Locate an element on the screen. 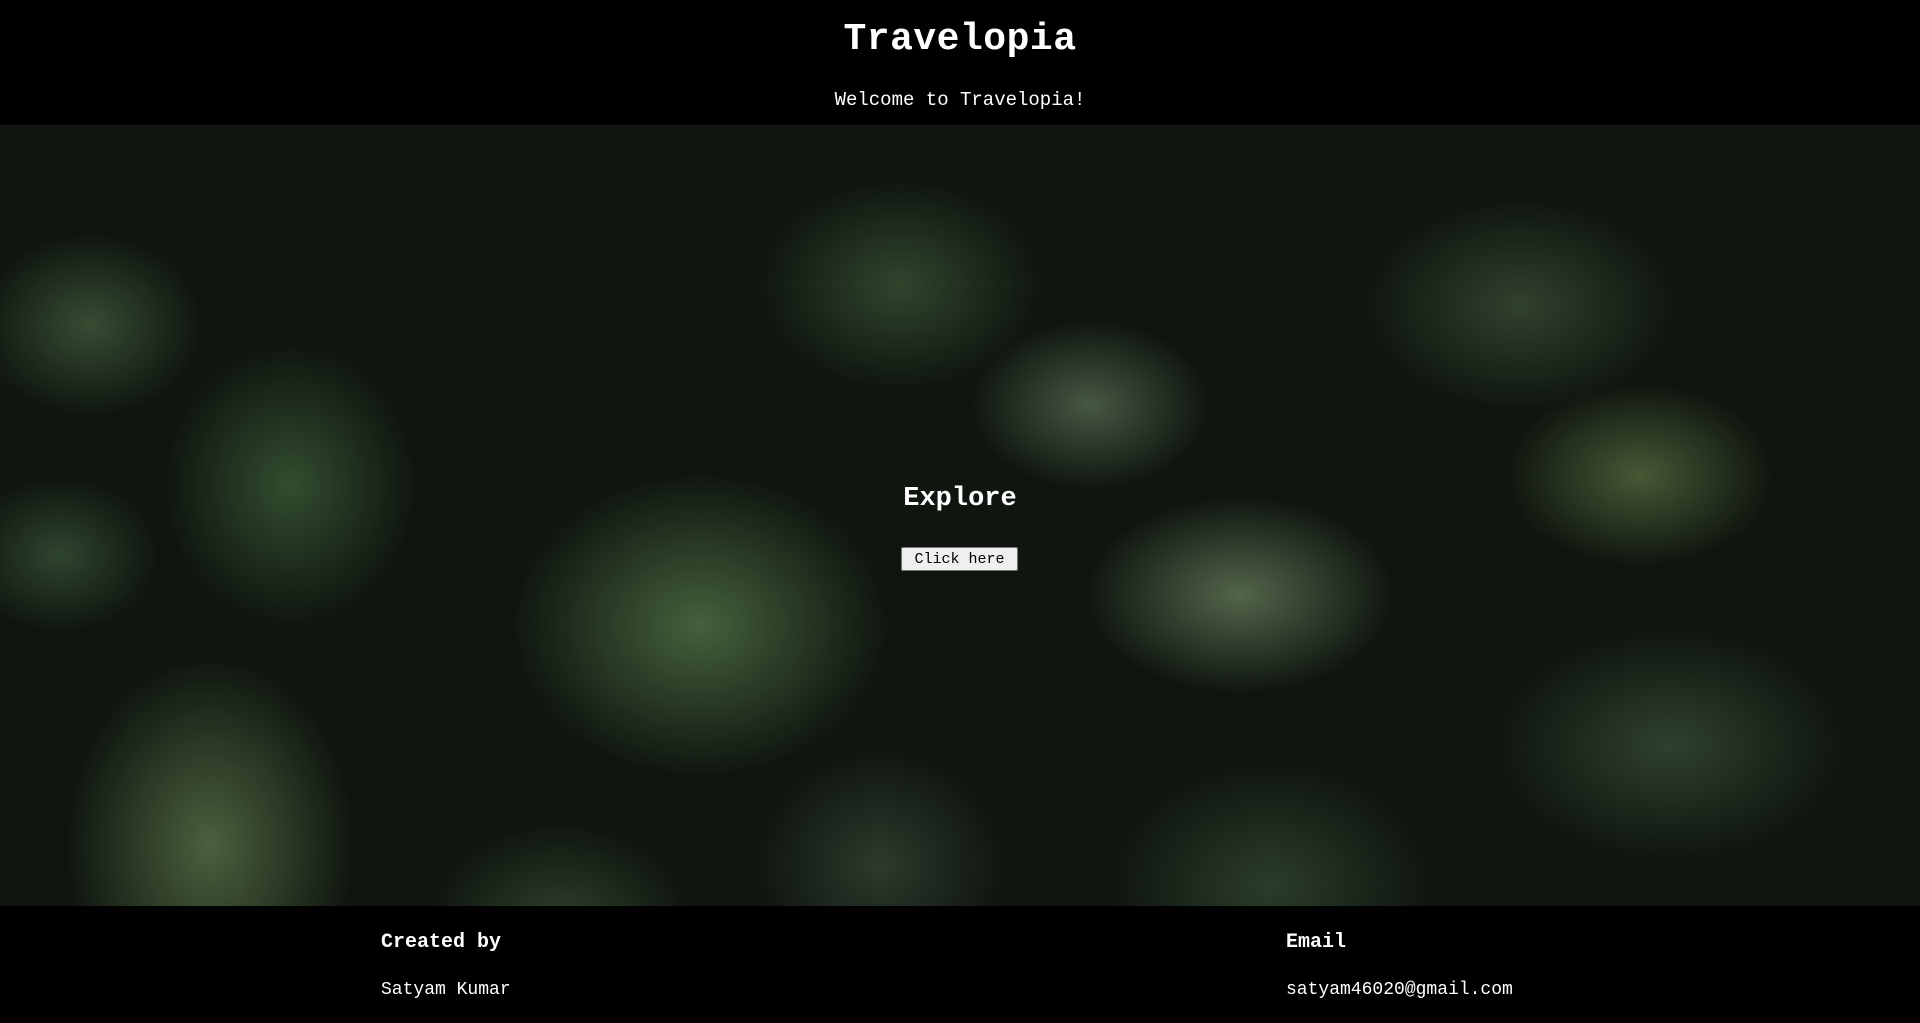 The height and width of the screenshot is (1023, 1920). email-address: satyam46020@gmail.com is located at coordinates (1399, 990).